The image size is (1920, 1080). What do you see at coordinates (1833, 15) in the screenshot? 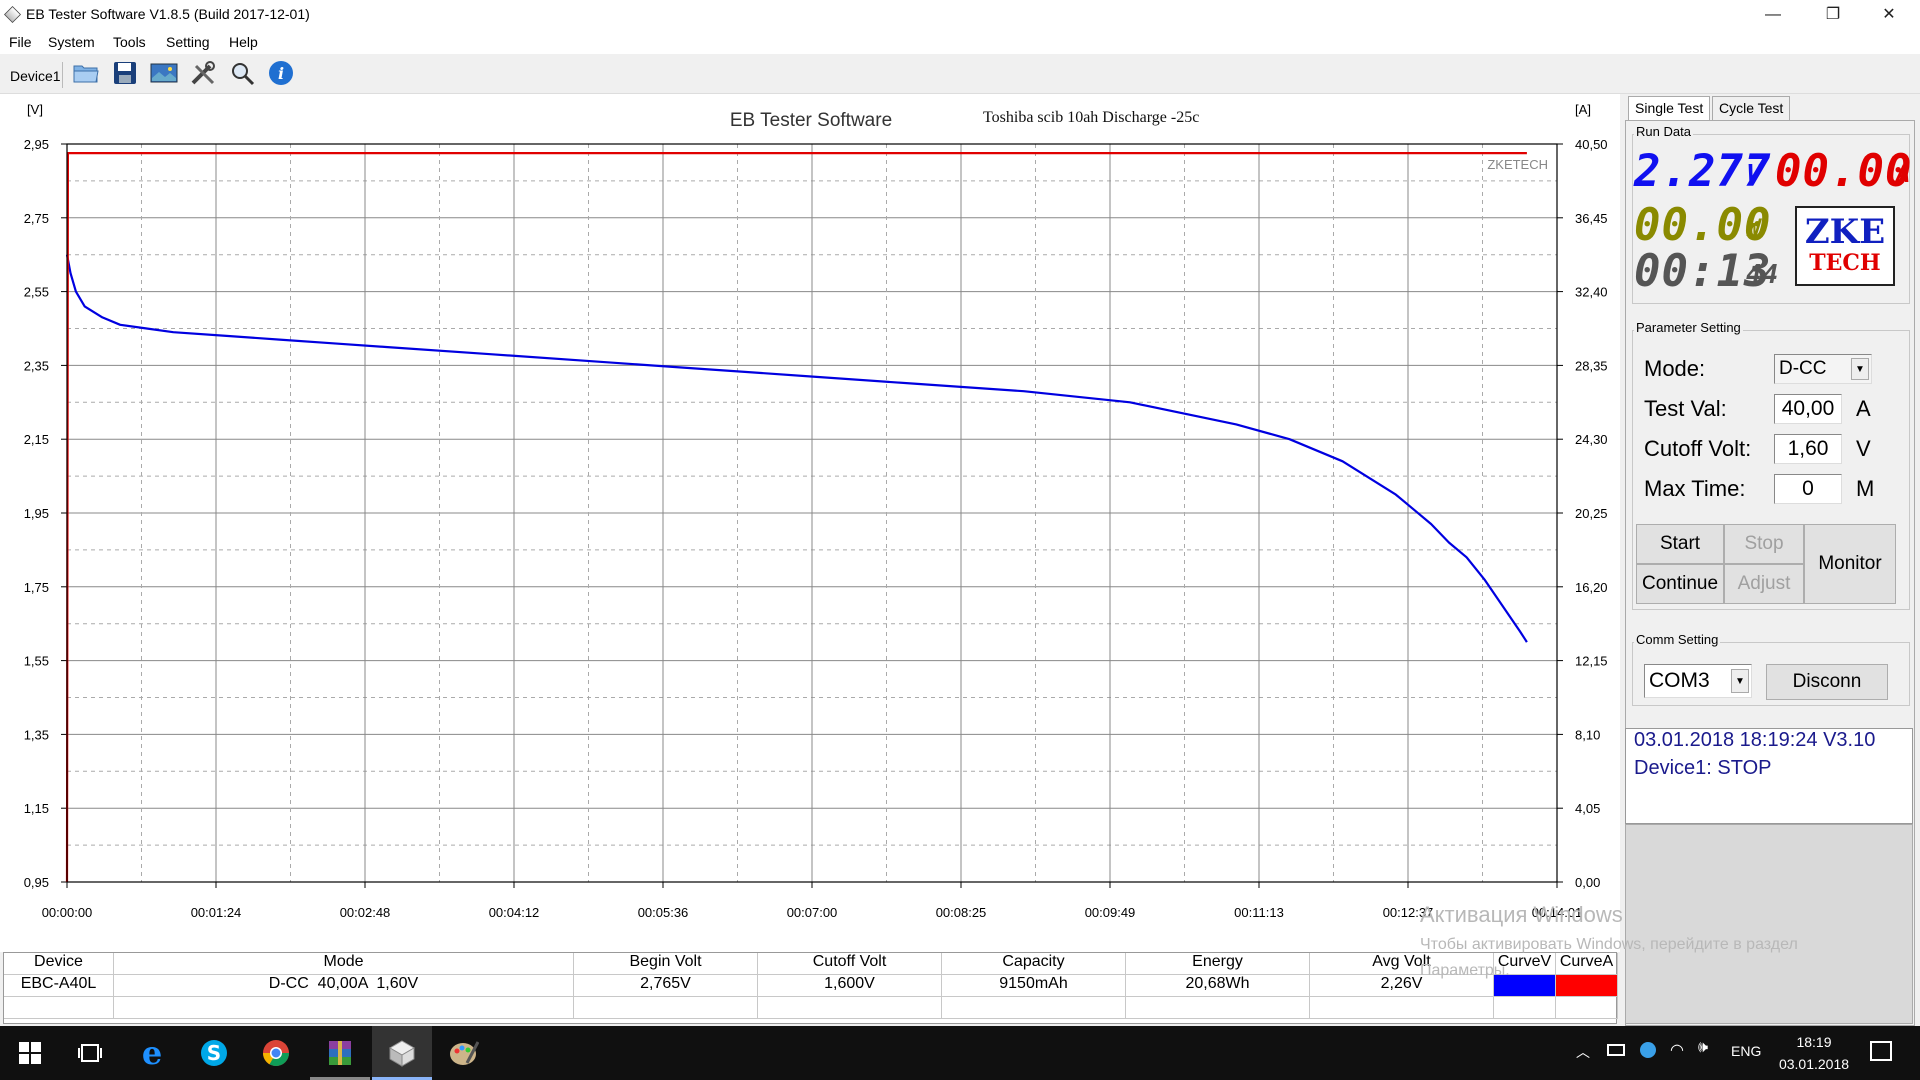
I see `maximize-button: ❐` at bounding box center [1833, 15].